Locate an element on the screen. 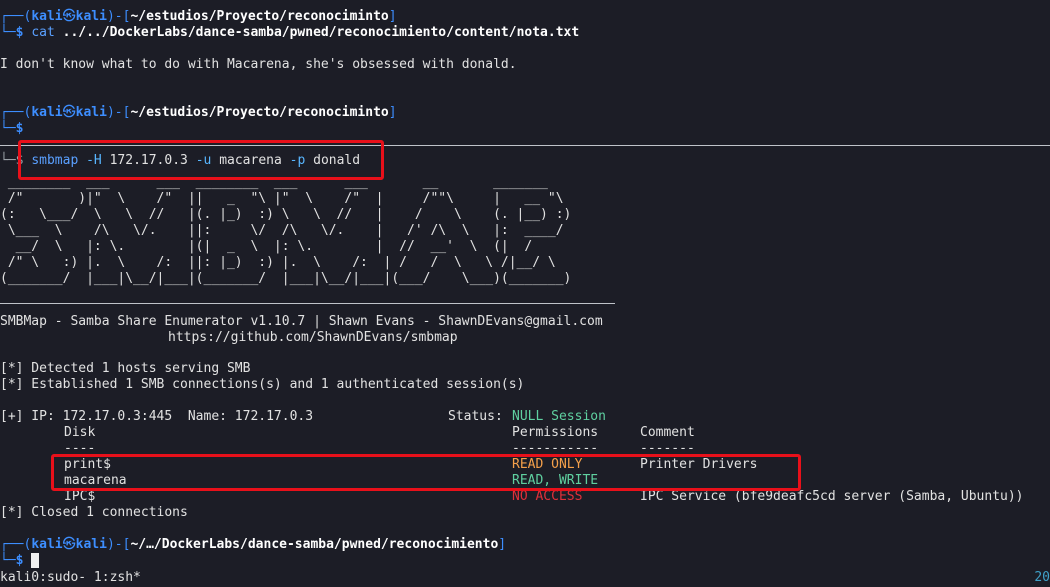  header-comment: Comment is located at coordinates (667, 432).